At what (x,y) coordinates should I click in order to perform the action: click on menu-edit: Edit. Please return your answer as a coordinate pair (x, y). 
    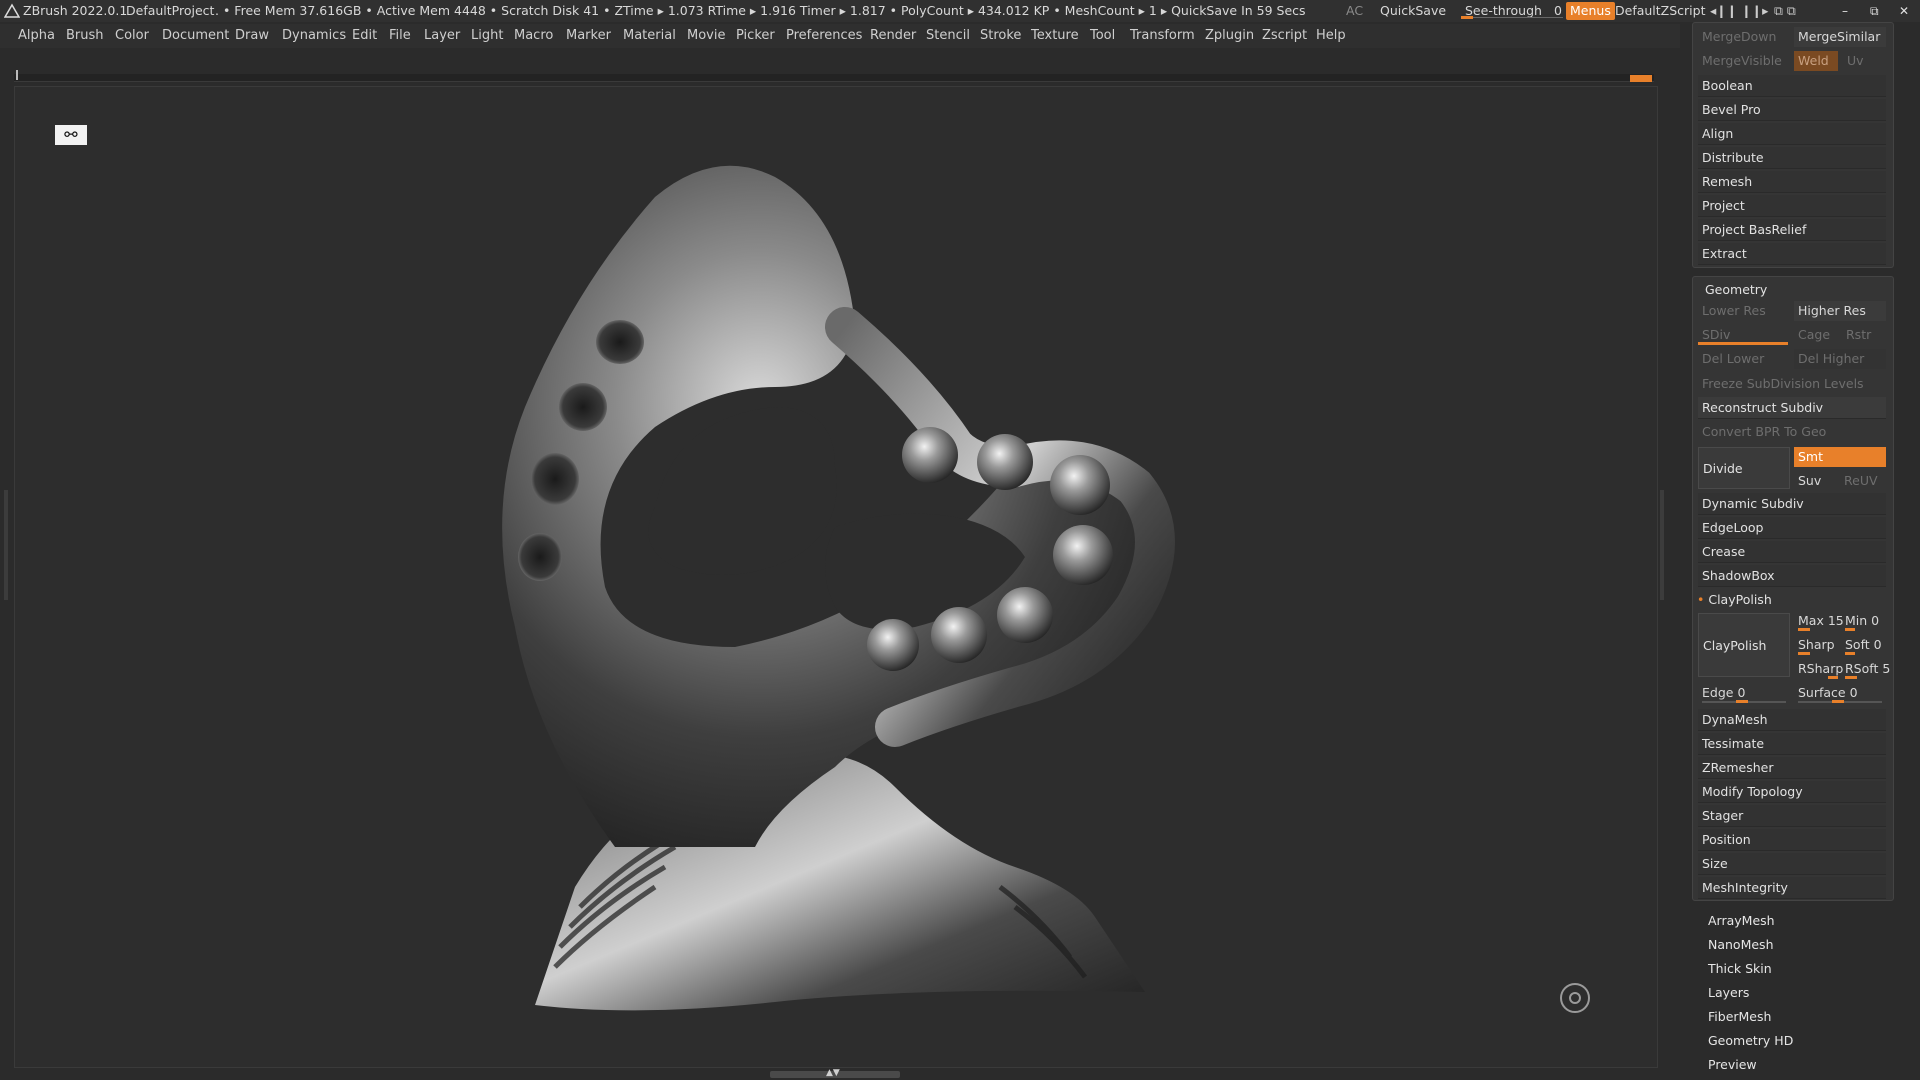
    Looking at the image, I should click on (364, 36).